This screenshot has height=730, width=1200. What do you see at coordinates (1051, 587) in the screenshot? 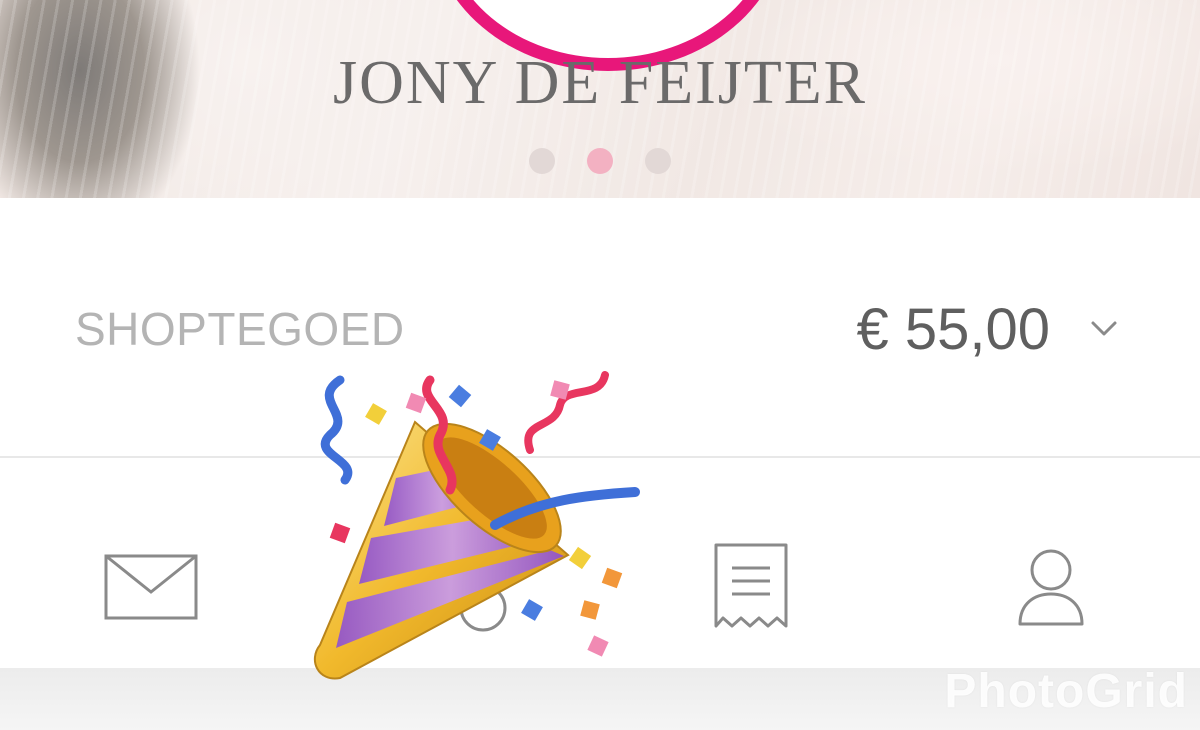
I see `user-icon` at bounding box center [1051, 587].